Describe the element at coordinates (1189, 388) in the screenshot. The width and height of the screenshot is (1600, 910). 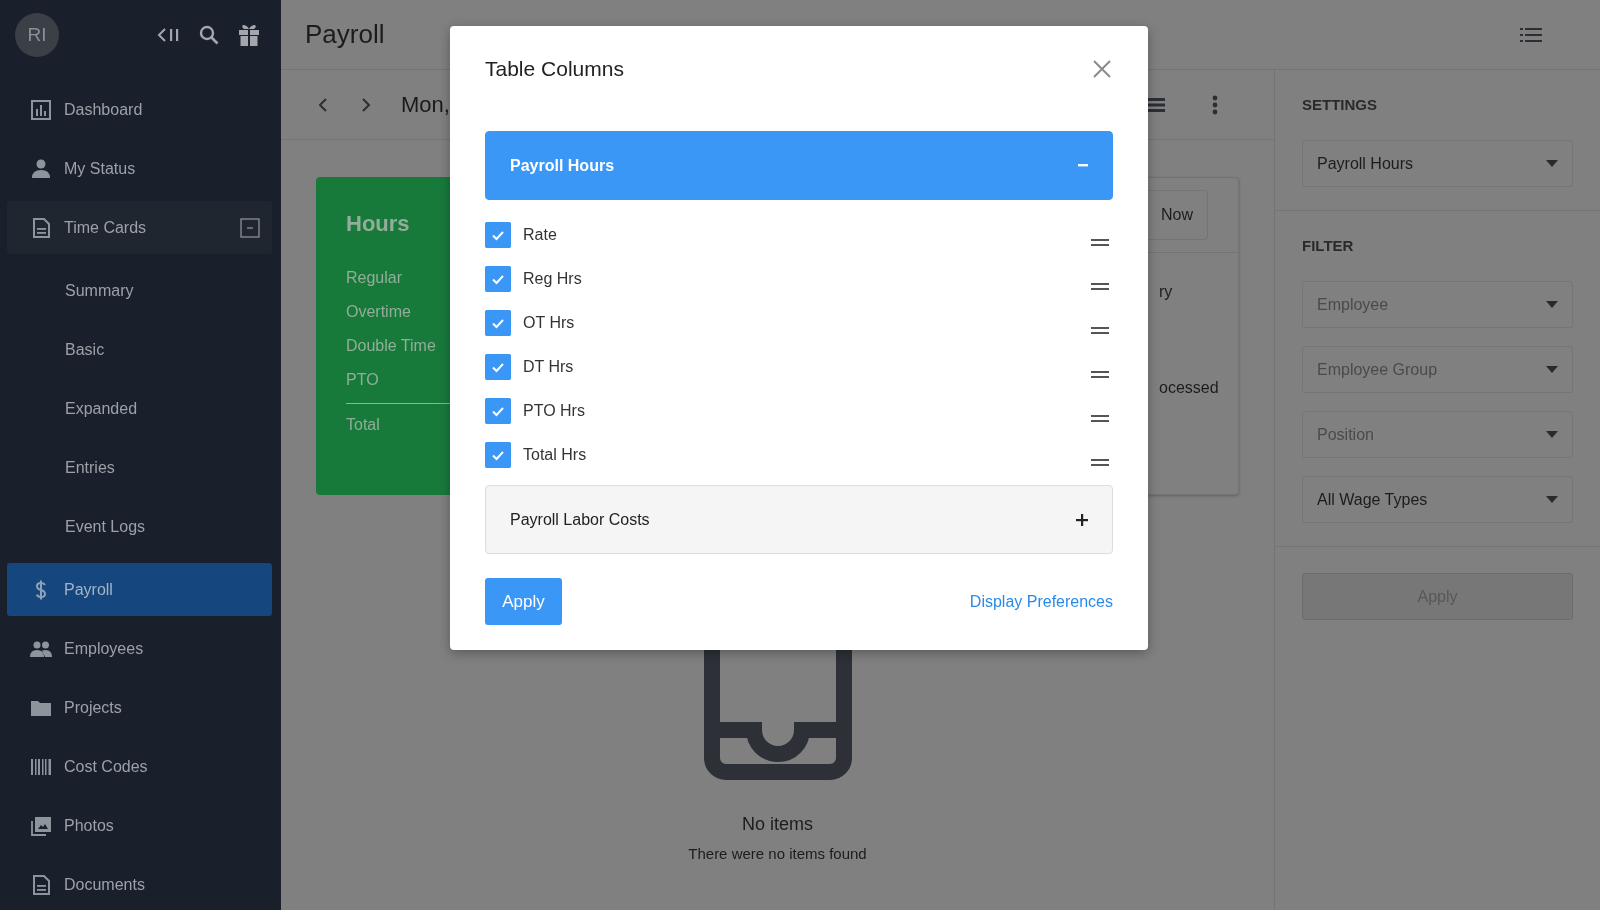
I see `summary-text: ocessed` at that location.